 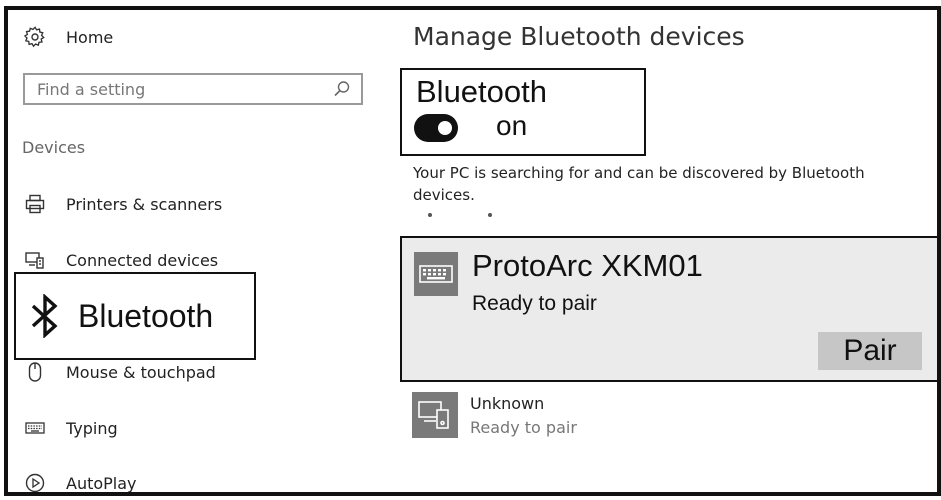 What do you see at coordinates (141, 372) in the screenshot?
I see `sidebar-item-label: Mouse & touchpad` at bounding box center [141, 372].